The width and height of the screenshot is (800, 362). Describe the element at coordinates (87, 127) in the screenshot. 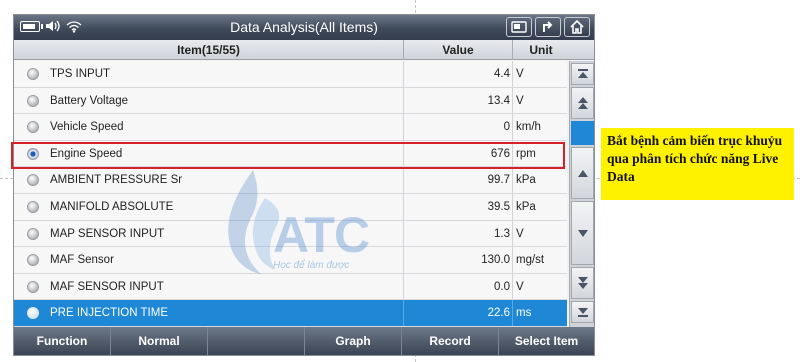

I see `item-name: Vehicle Speed` at that location.